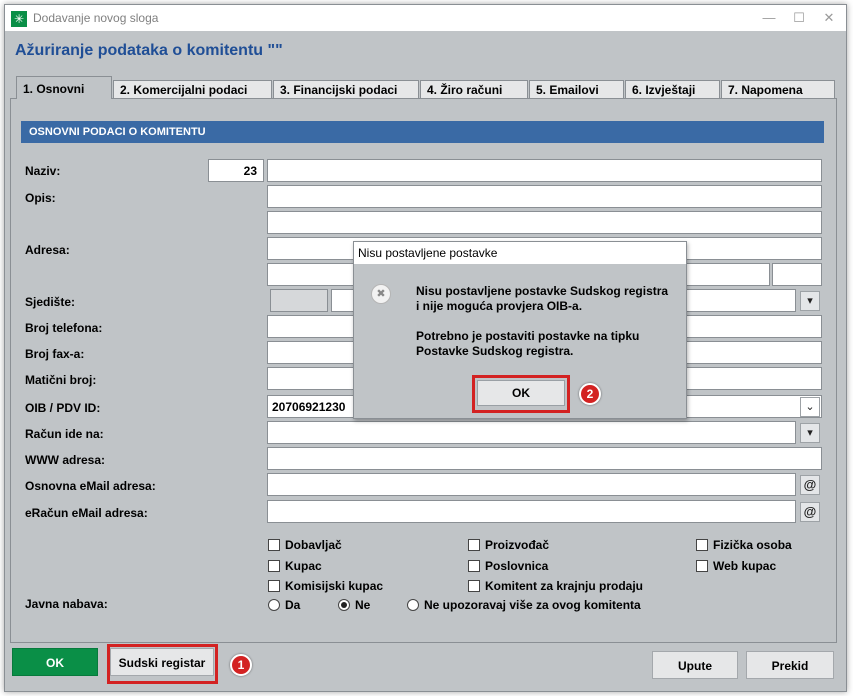  I want to click on checkbox-label: Komisijski kupac, so click(334, 586).